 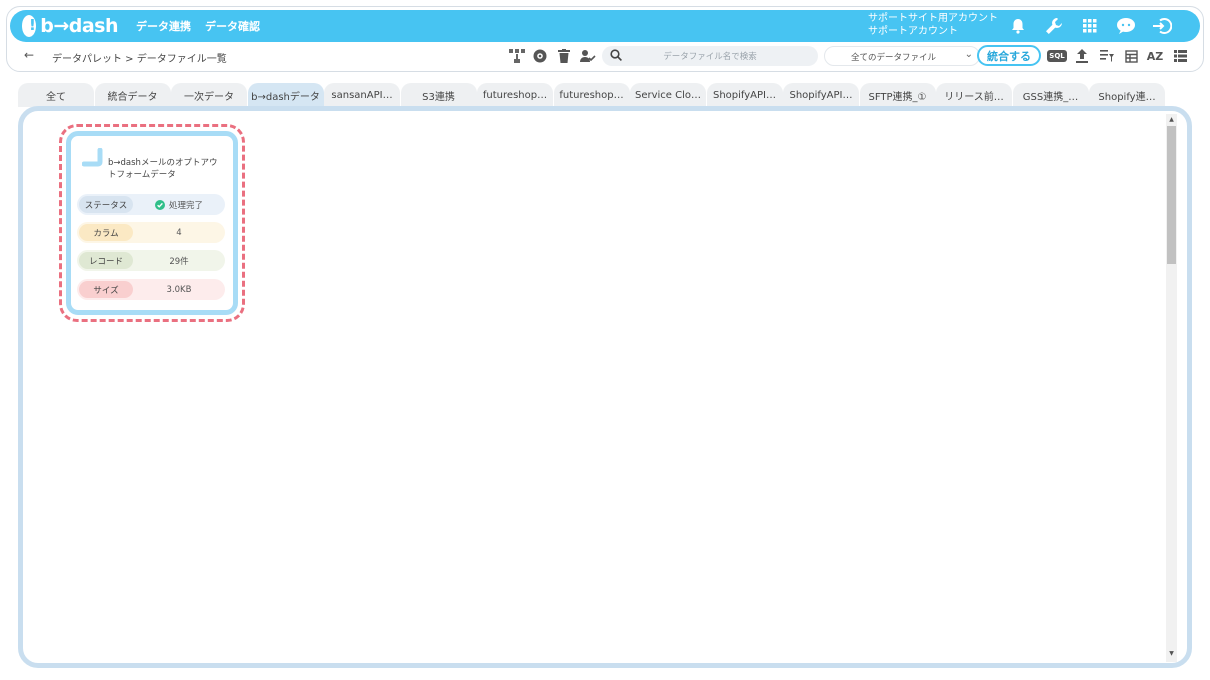 What do you see at coordinates (1126, 26) in the screenshot?
I see `support-chat-icon` at bounding box center [1126, 26].